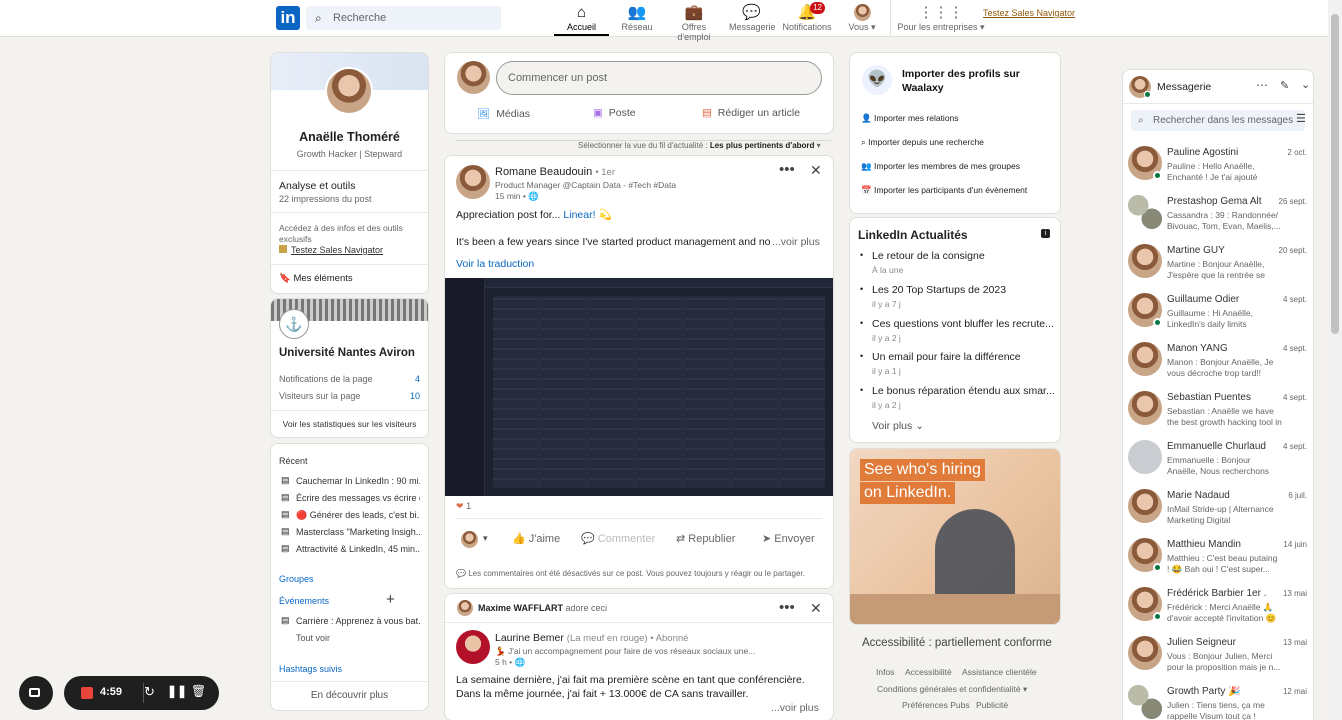 This screenshot has height=720, width=1342. Describe the element at coordinates (325, 199) in the screenshot. I see `analytics-sub: 22 impressions du post` at that location.